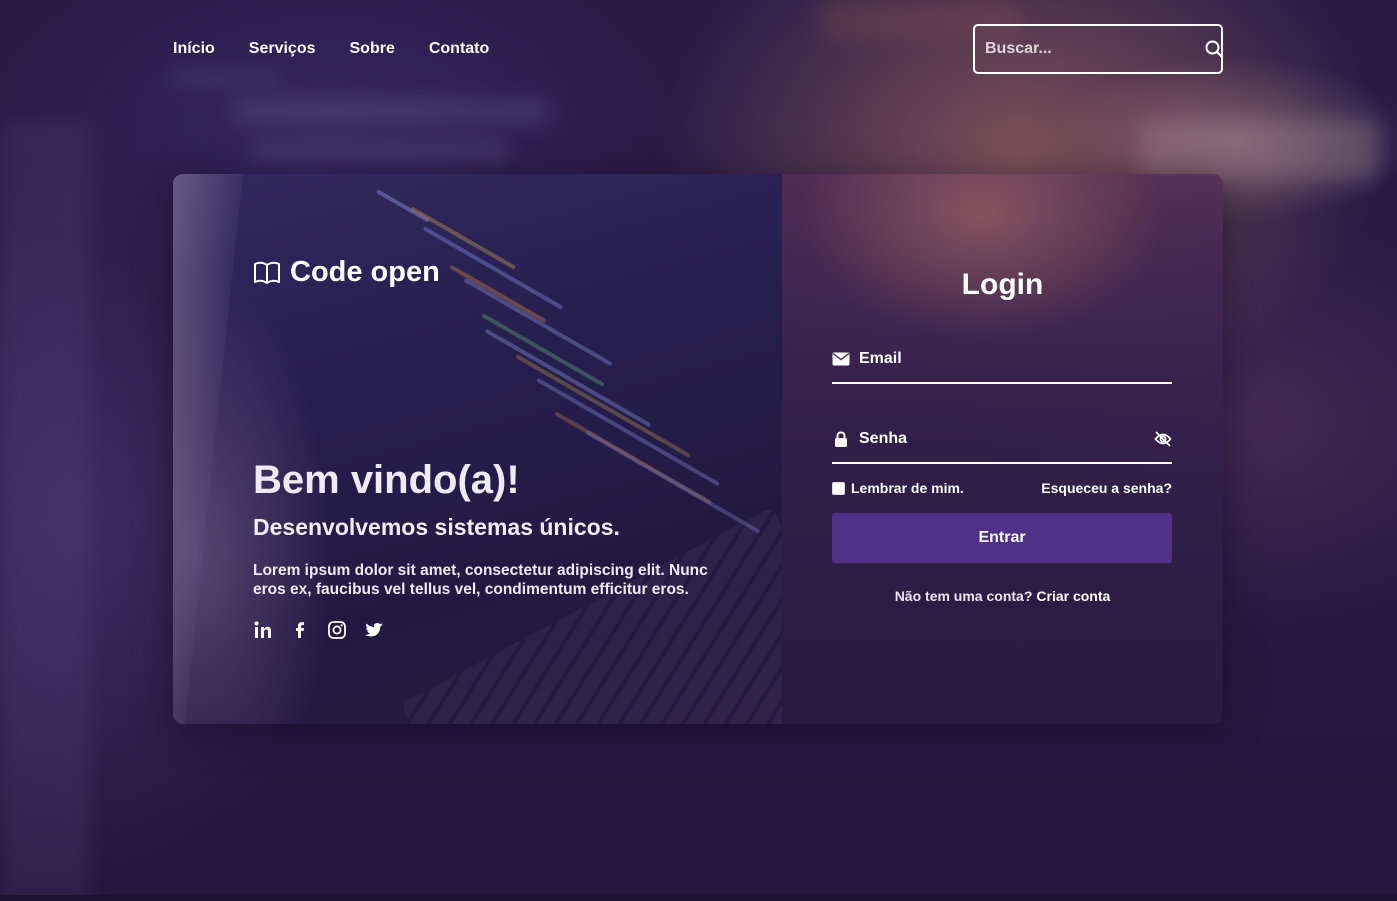 The height and width of the screenshot is (901, 1397). I want to click on search-box, so click(1098, 49).